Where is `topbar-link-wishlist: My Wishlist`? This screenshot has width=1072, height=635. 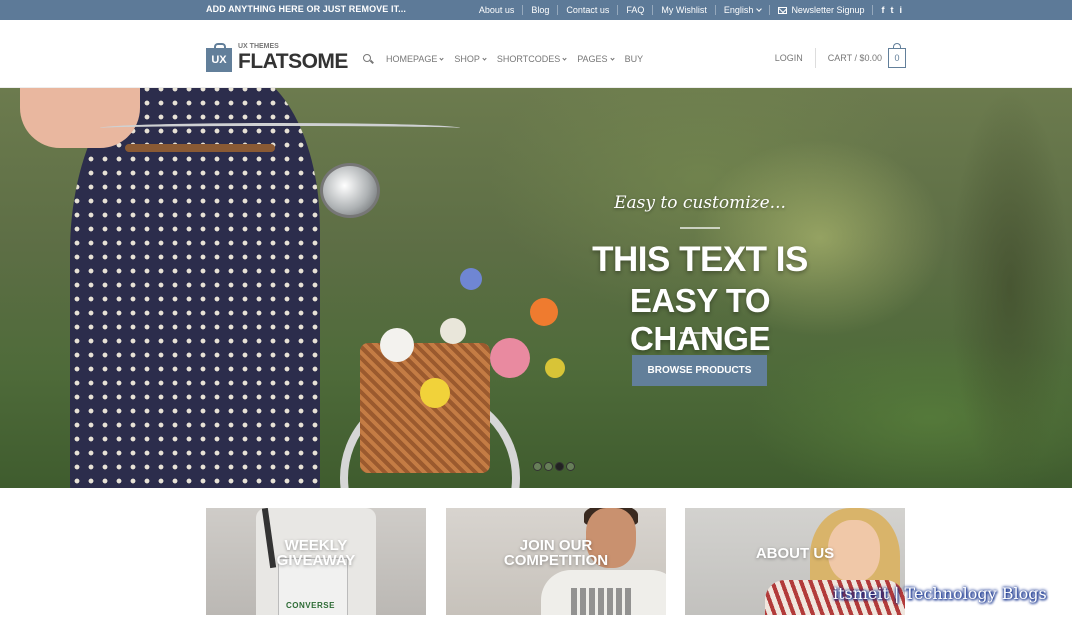
topbar-link-wishlist: My Wishlist is located at coordinates (683, 10).